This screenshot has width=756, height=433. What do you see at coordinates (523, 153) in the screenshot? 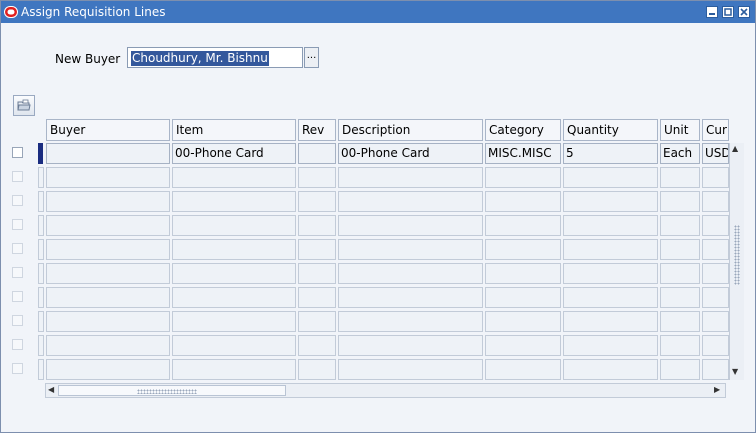
I see `cell-category: MISC.MISC` at bounding box center [523, 153].